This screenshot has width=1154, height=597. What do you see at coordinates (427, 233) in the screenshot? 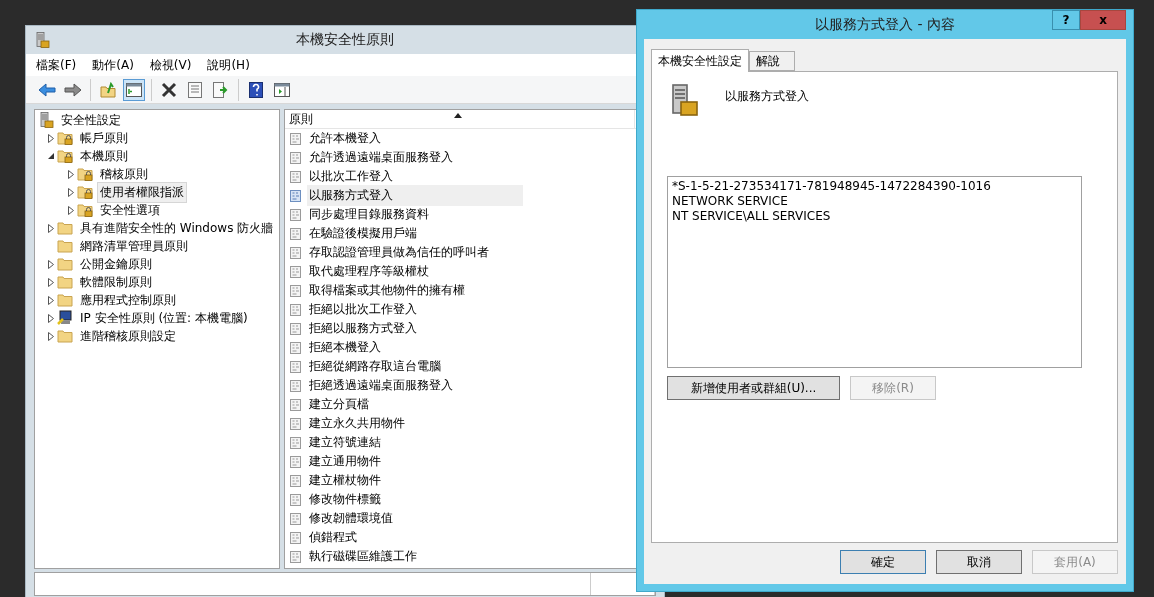
I see `policy-item: 在驗證後模擬用戶端` at bounding box center [427, 233].